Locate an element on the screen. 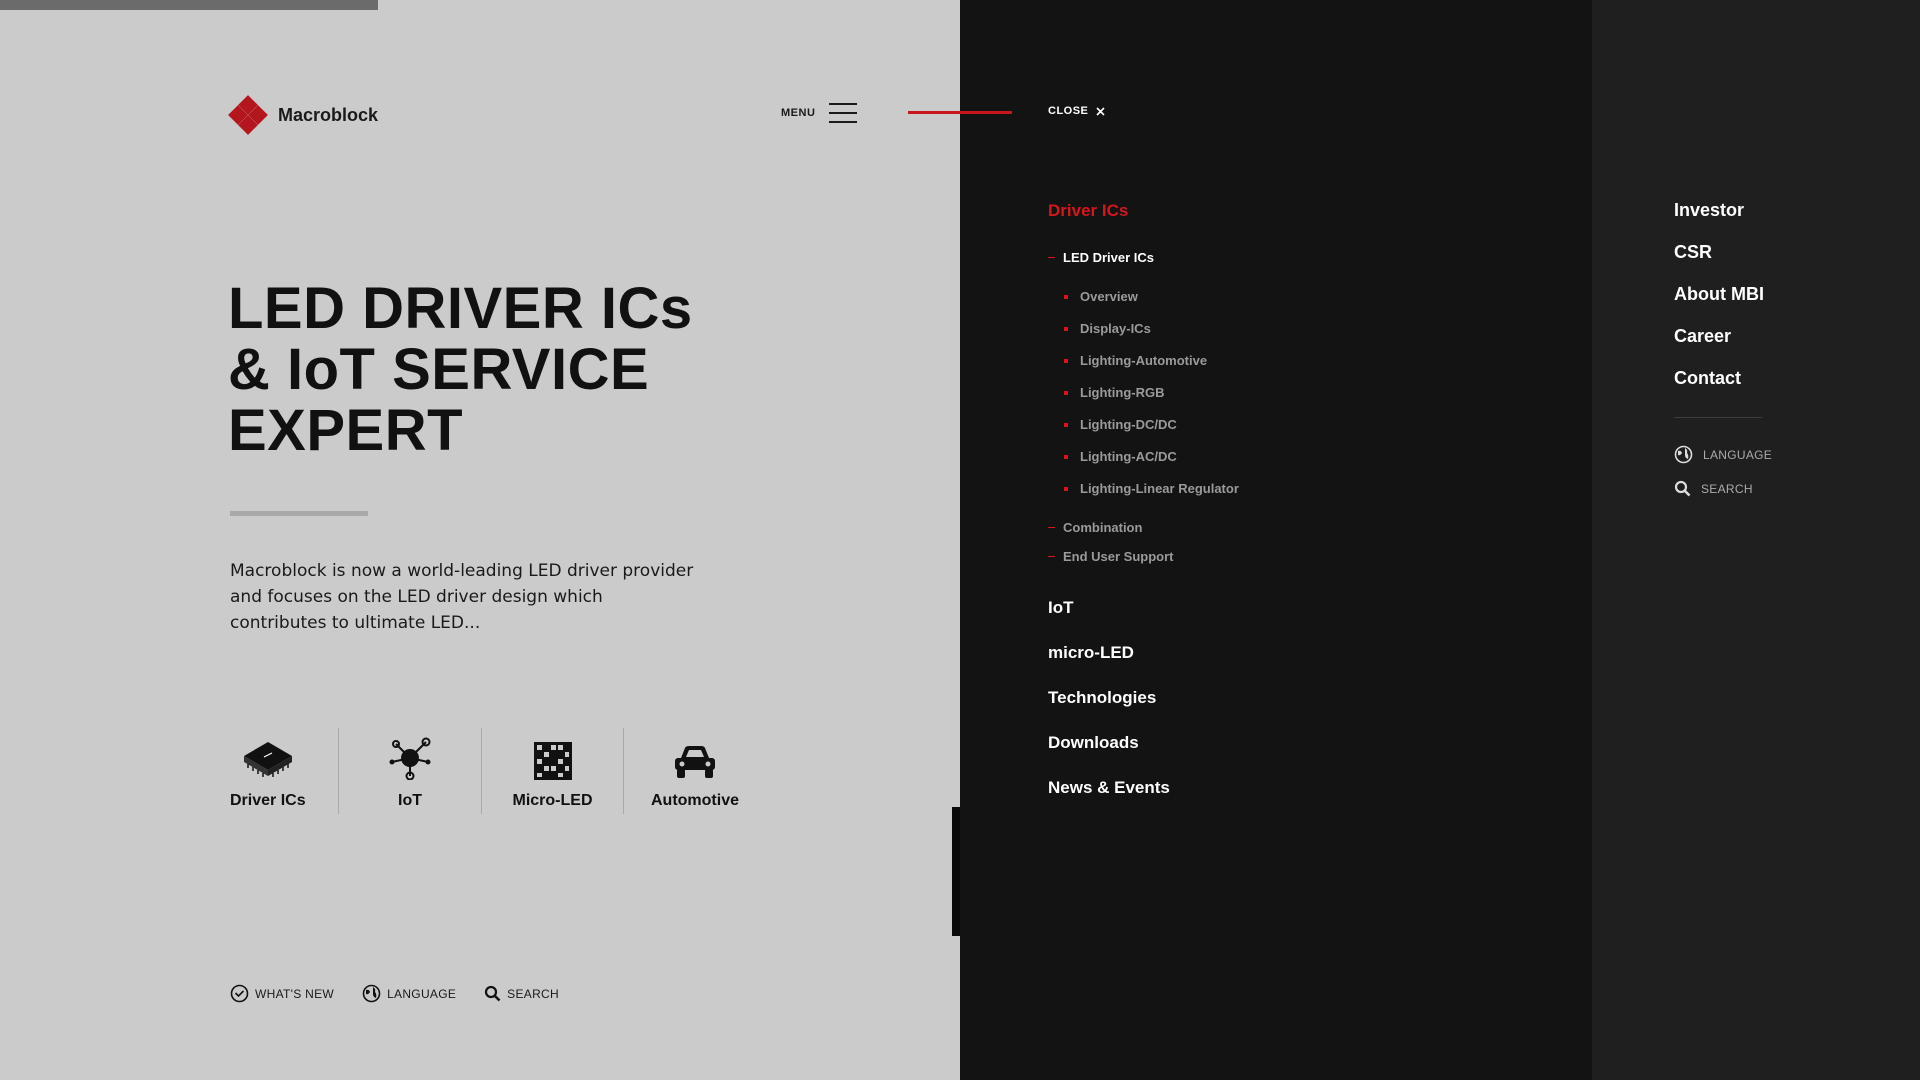 The width and height of the screenshot is (1920, 1080). close-icon is located at coordinates (1100, 111).